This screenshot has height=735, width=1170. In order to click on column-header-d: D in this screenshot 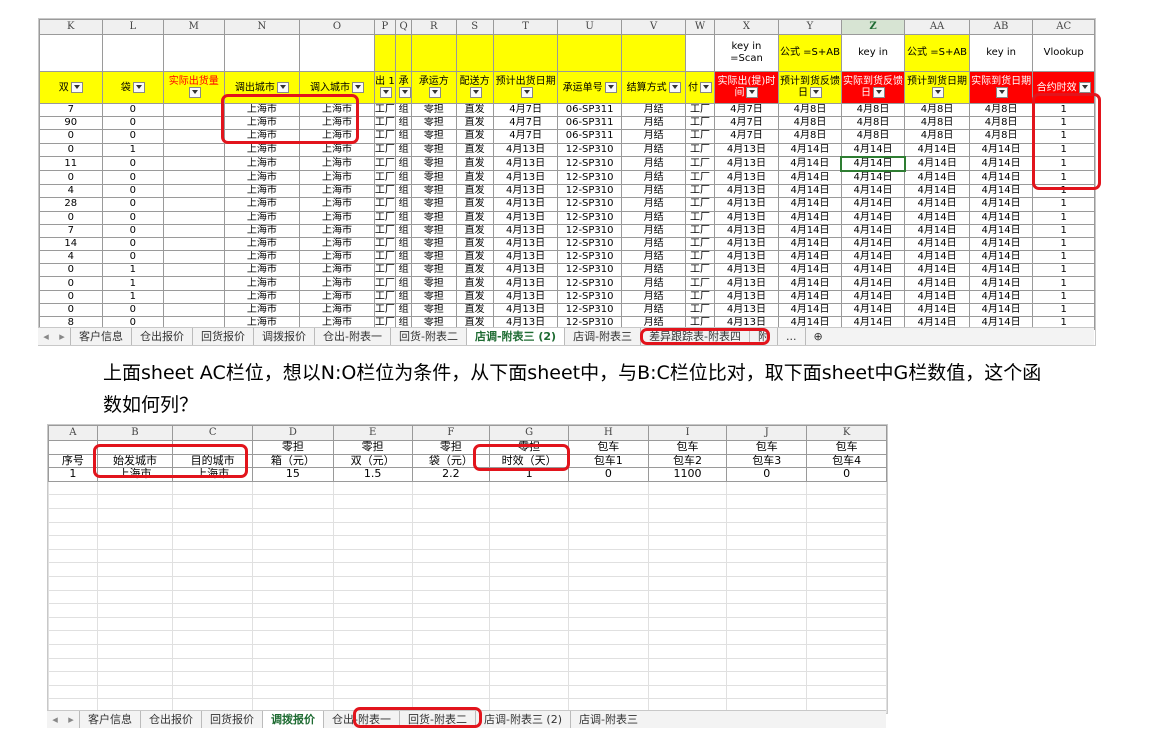, I will do `click(293, 433)`.